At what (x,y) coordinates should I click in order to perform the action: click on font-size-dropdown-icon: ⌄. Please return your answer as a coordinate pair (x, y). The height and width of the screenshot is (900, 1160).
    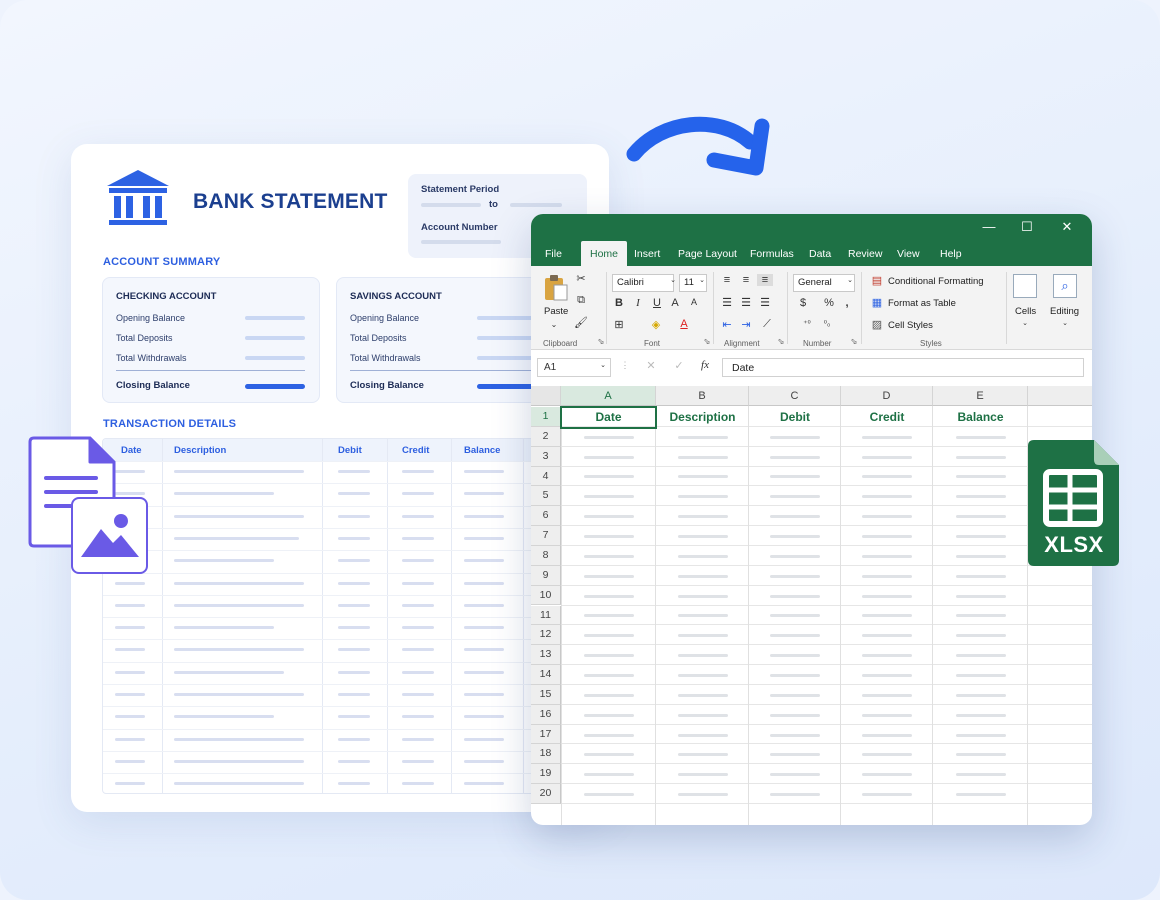
    Looking at the image, I should click on (702, 280).